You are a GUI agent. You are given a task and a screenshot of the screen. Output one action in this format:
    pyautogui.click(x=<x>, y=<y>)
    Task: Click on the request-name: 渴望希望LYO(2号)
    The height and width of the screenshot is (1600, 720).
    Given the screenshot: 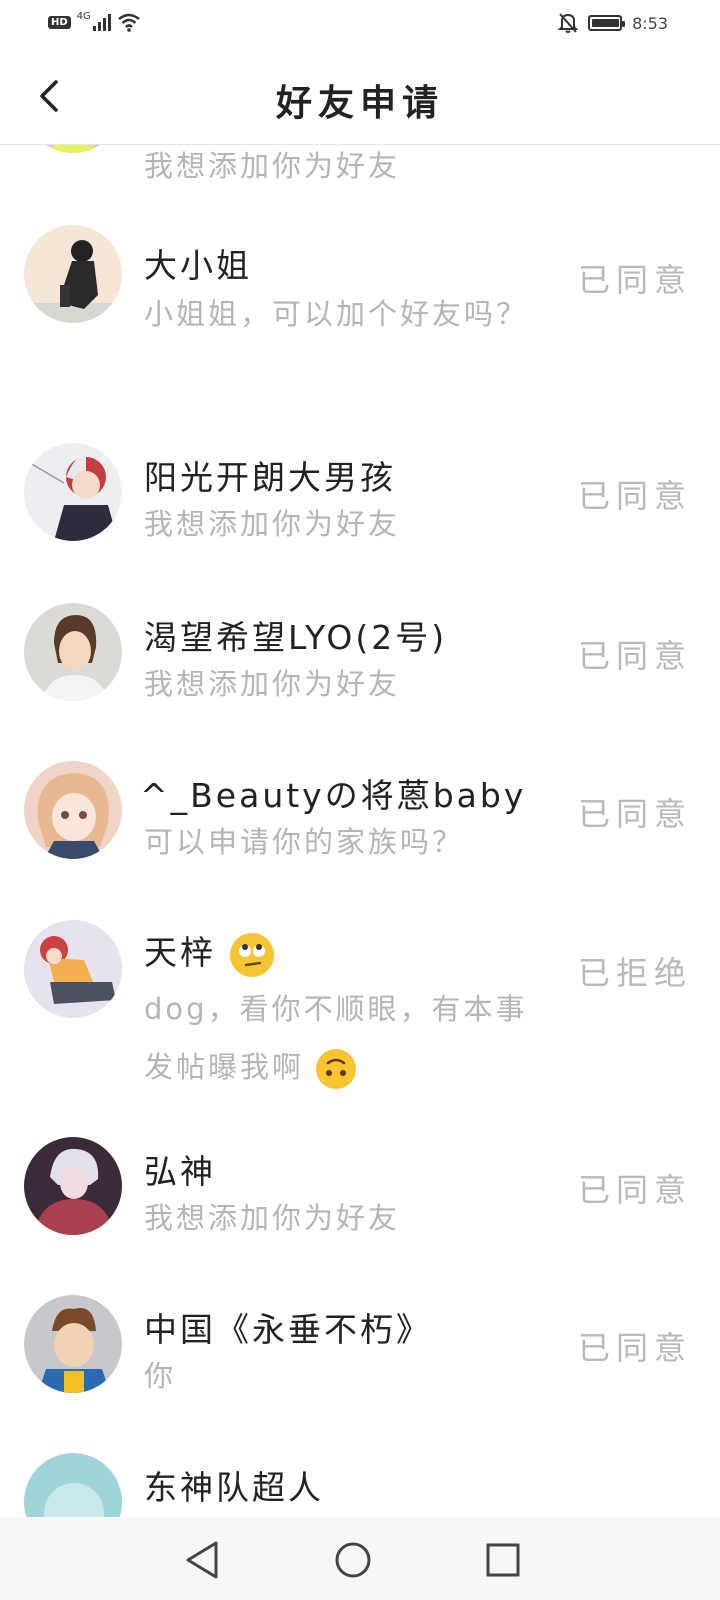 What is the action you would take?
    pyautogui.click(x=296, y=637)
    